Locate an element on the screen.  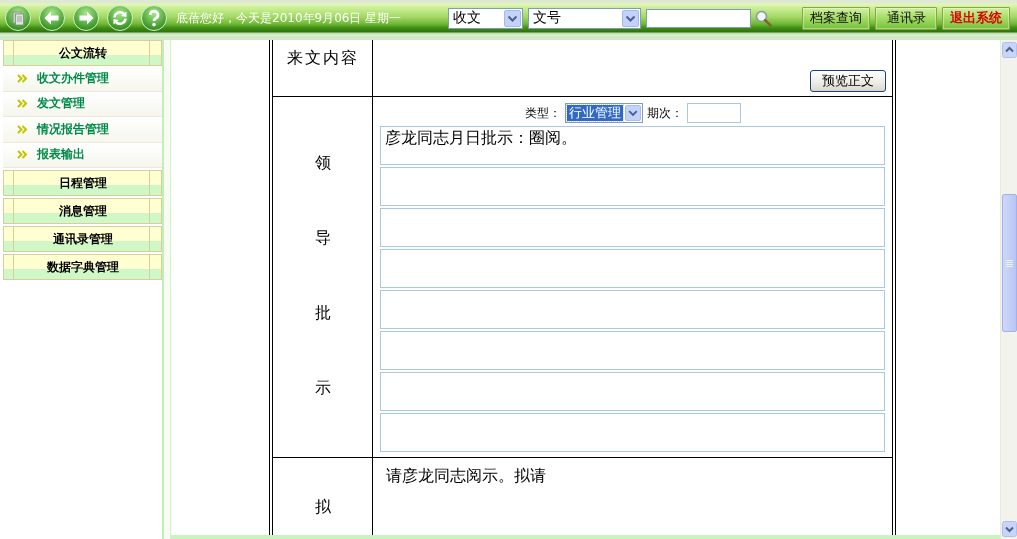
sidebar-section-header: 公文流转 is located at coordinates (82, 53).